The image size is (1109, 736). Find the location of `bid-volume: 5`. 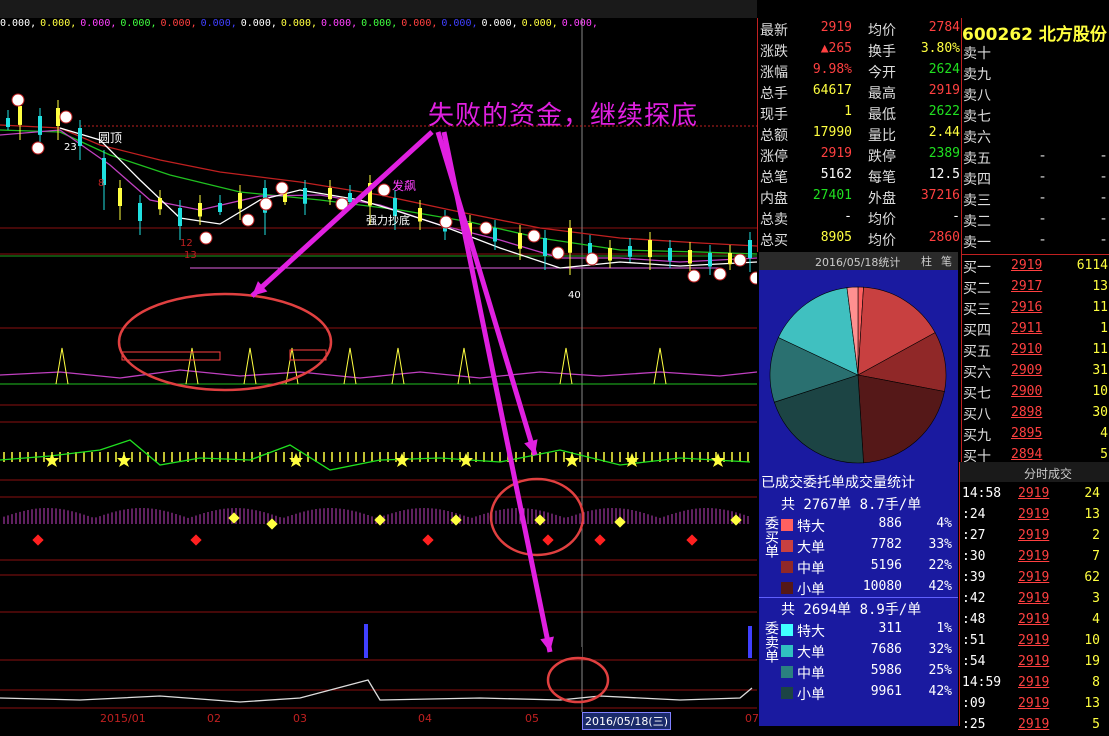

bid-volume: 5 is located at coordinates (1104, 454).